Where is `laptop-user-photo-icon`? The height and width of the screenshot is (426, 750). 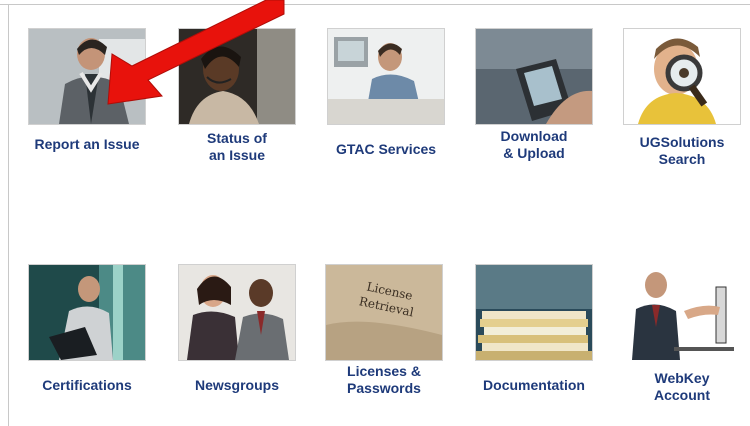 laptop-user-photo-icon is located at coordinates (87, 312).